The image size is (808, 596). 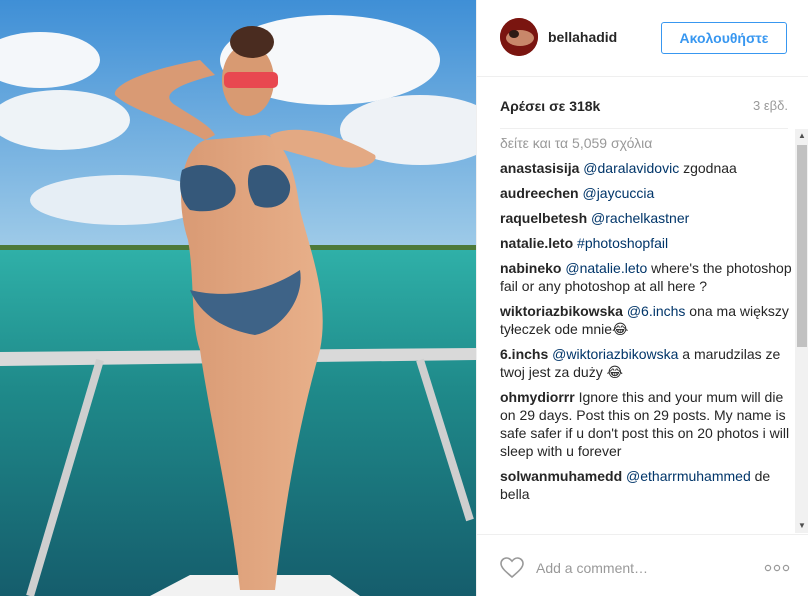 What do you see at coordinates (561, 311) in the screenshot?
I see `comment-username: wiktoriazbikowska` at bounding box center [561, 311].